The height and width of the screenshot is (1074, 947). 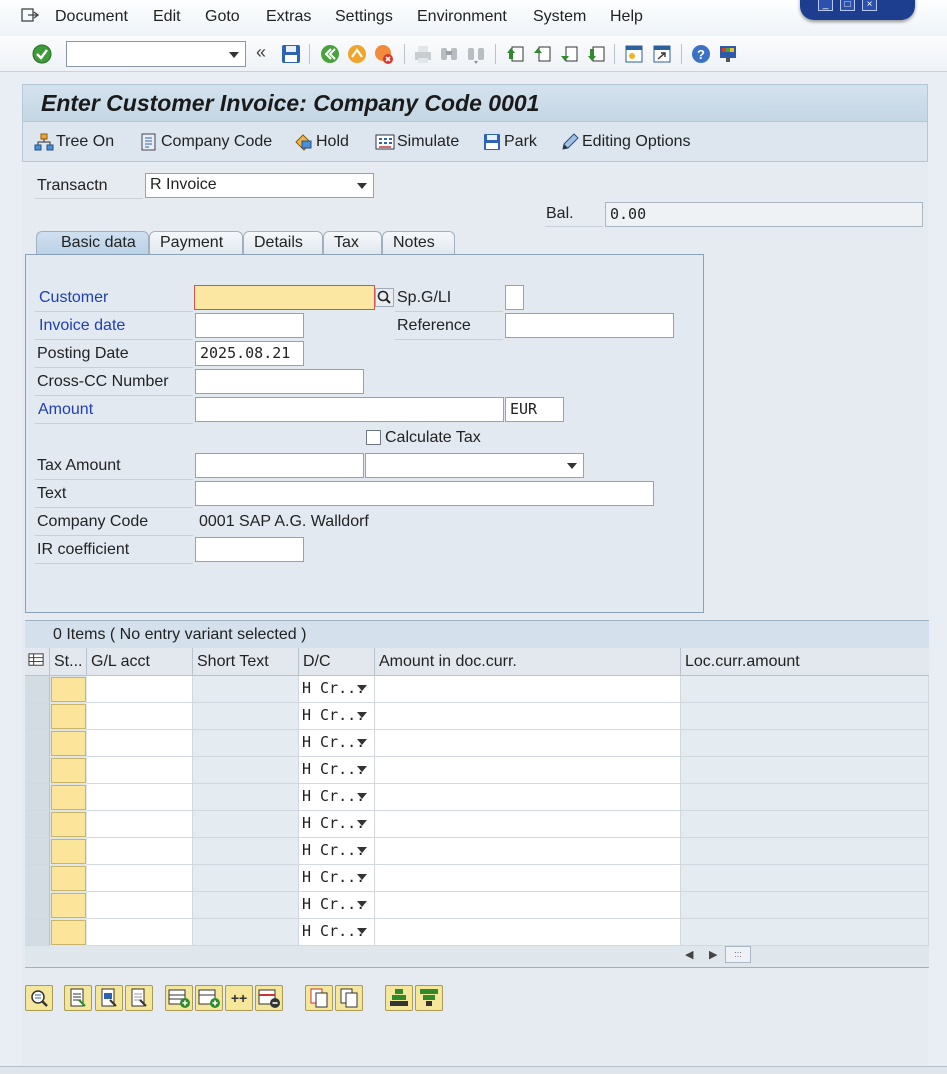 What do you see at coordinates (713, 954) in the screenshot?
I see `scroll-right-icon: ▶` at bounding box center [713, 954].